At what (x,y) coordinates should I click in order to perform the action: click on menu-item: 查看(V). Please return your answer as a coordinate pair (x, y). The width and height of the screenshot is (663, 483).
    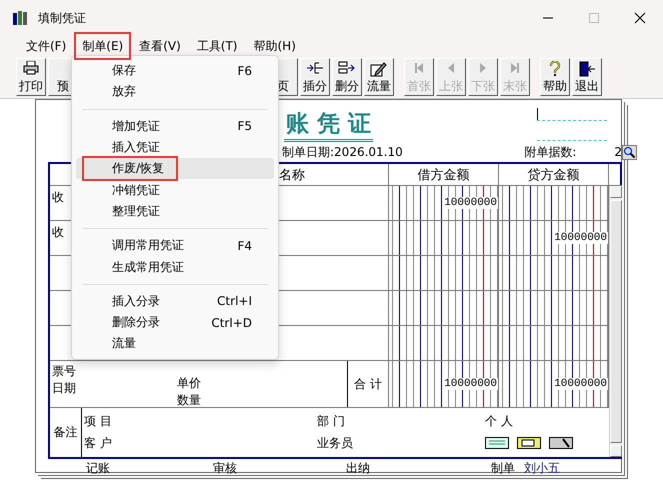
    Looking at the image, I should click on (160, 46).